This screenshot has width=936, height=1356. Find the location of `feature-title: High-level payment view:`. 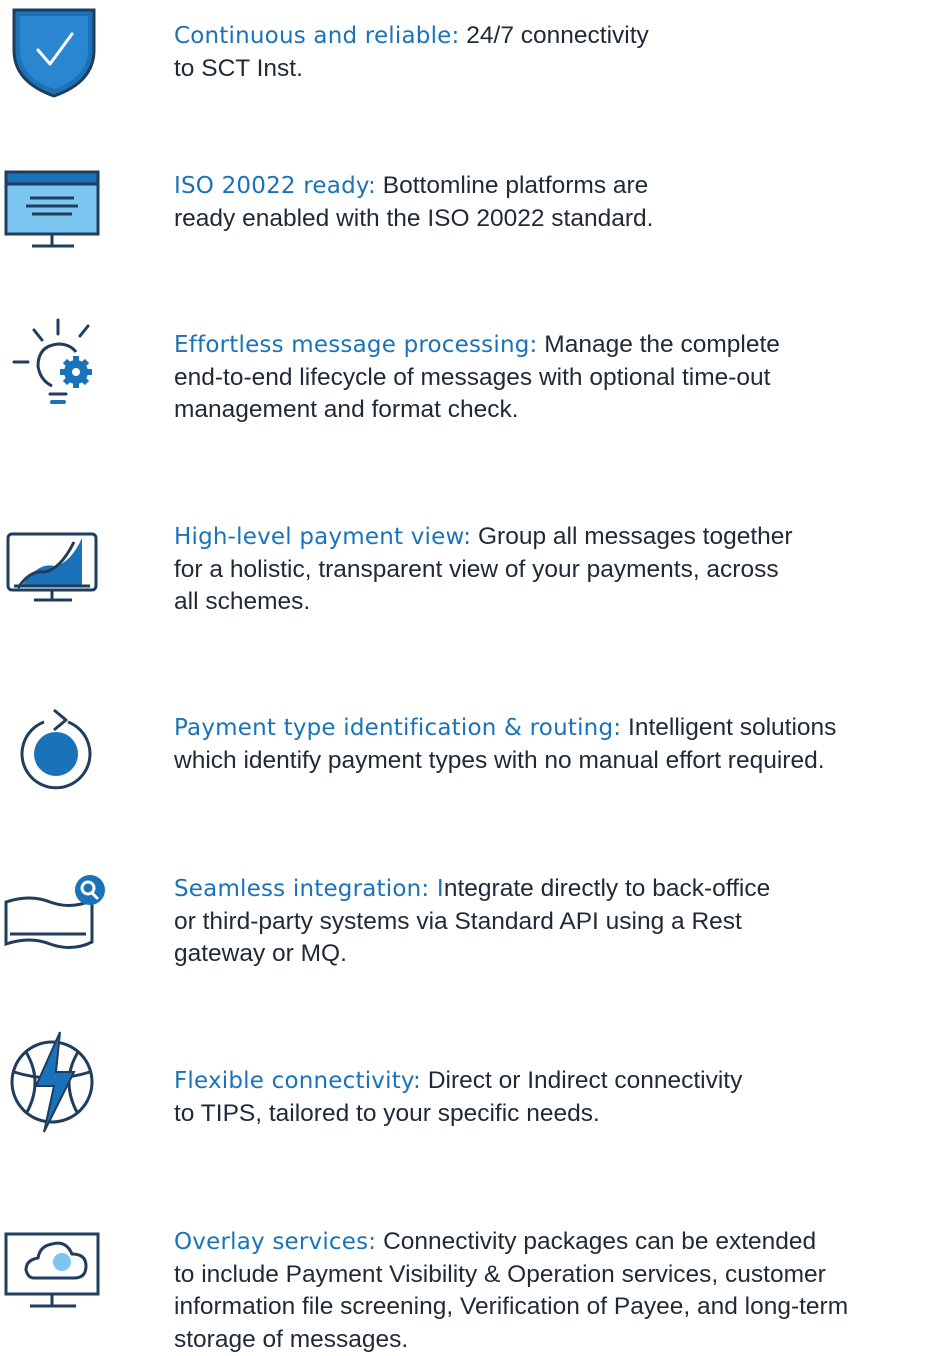

feature-title: High-level payment view: is located at coordinates (322, 537).